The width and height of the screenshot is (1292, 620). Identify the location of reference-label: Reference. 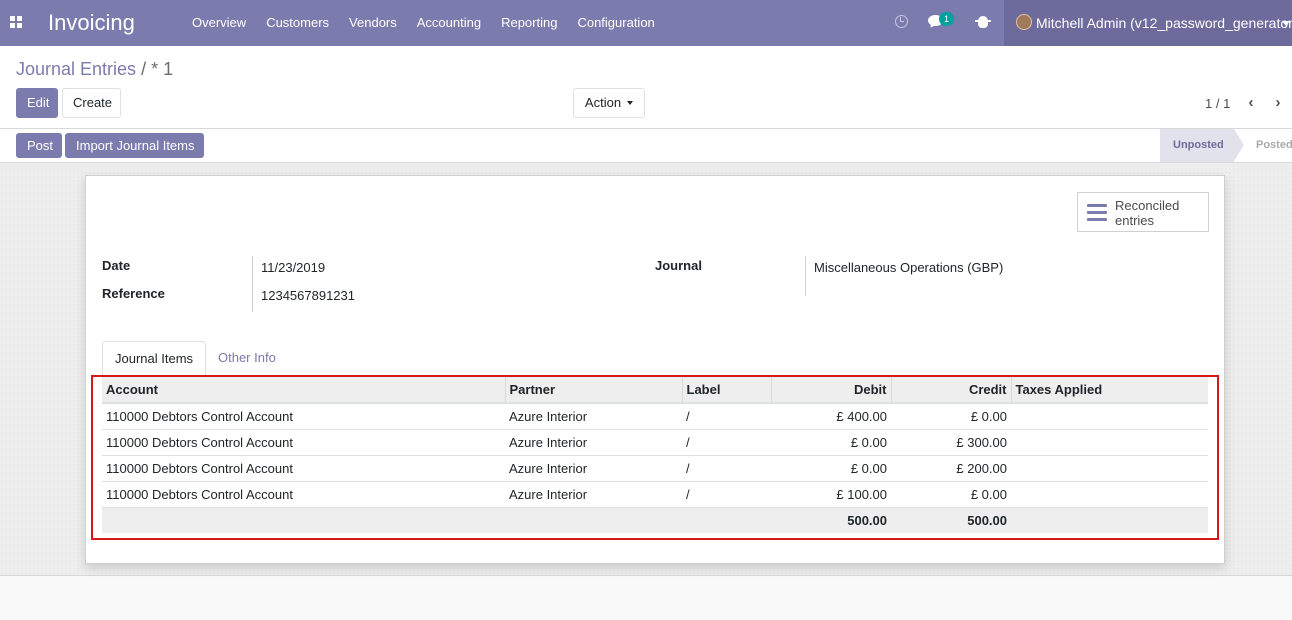
(133, 293).